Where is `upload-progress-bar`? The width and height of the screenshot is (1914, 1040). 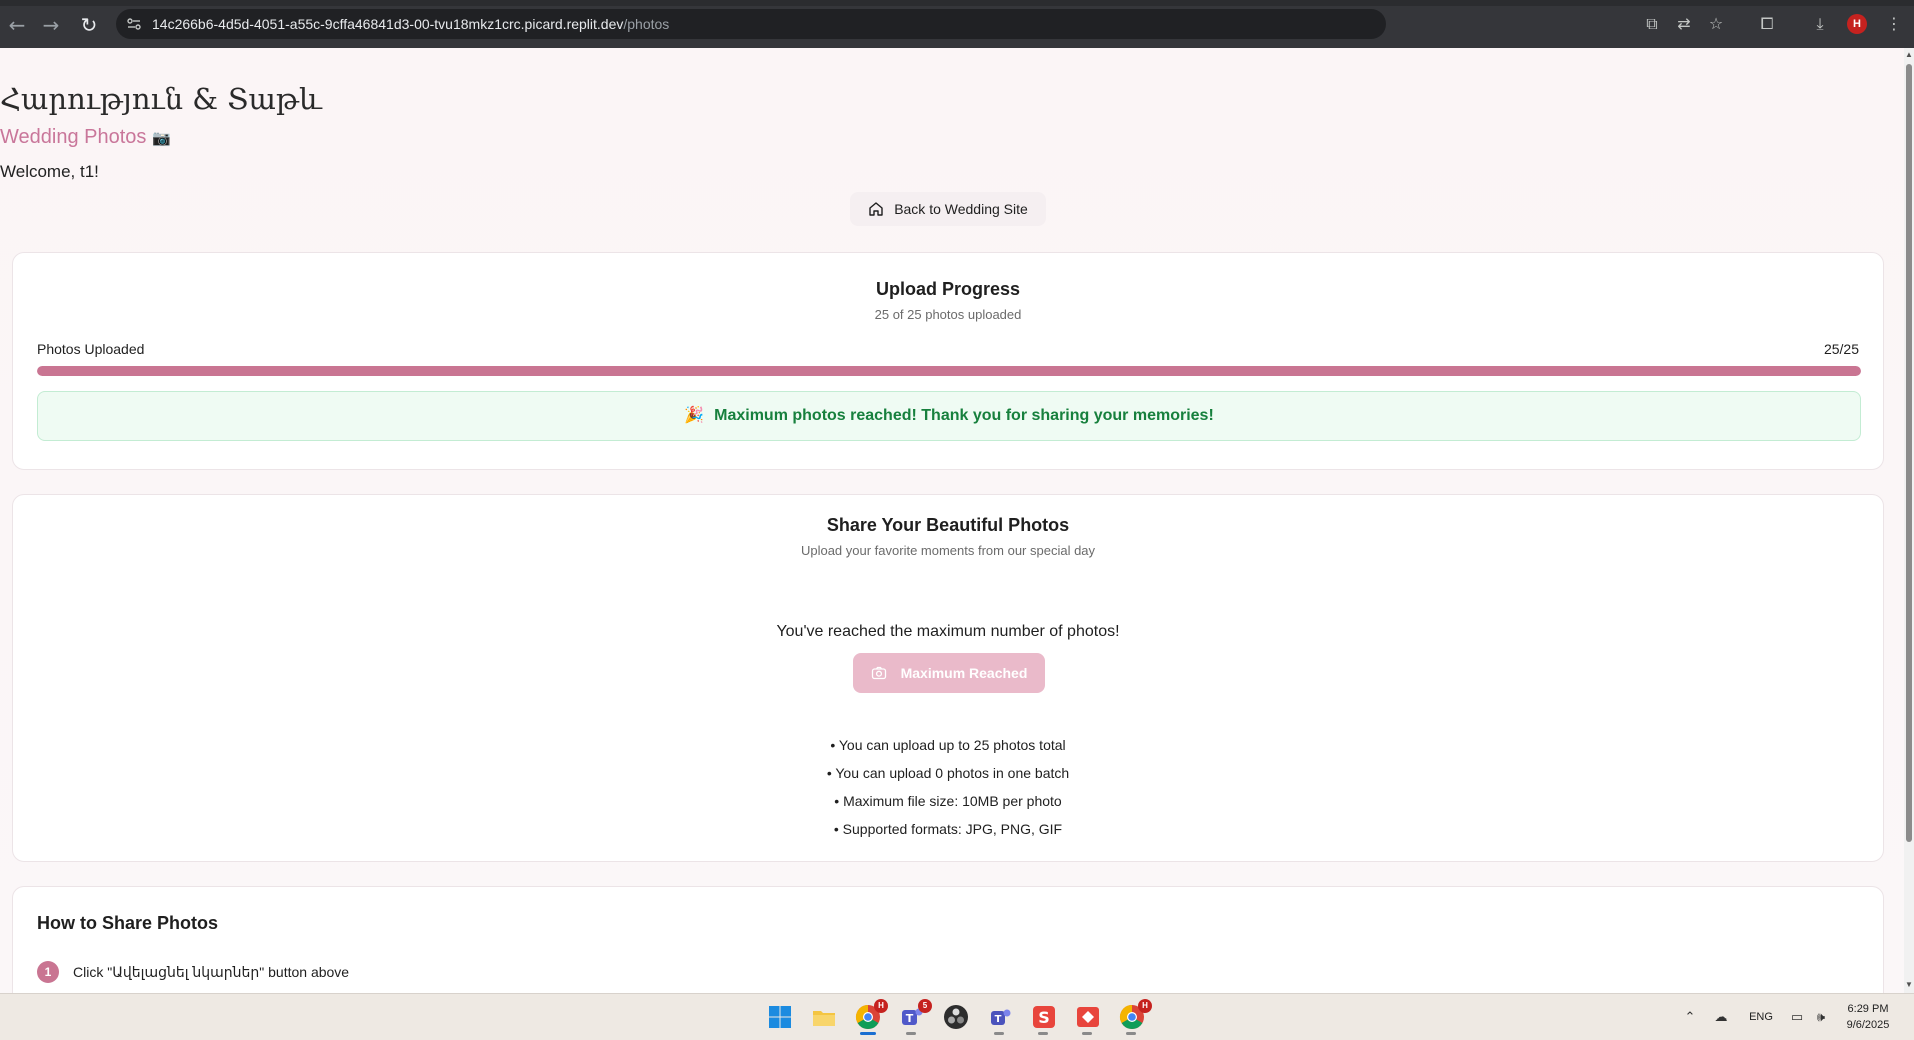 upload-progress-bar is located at coordinates (949, 371).